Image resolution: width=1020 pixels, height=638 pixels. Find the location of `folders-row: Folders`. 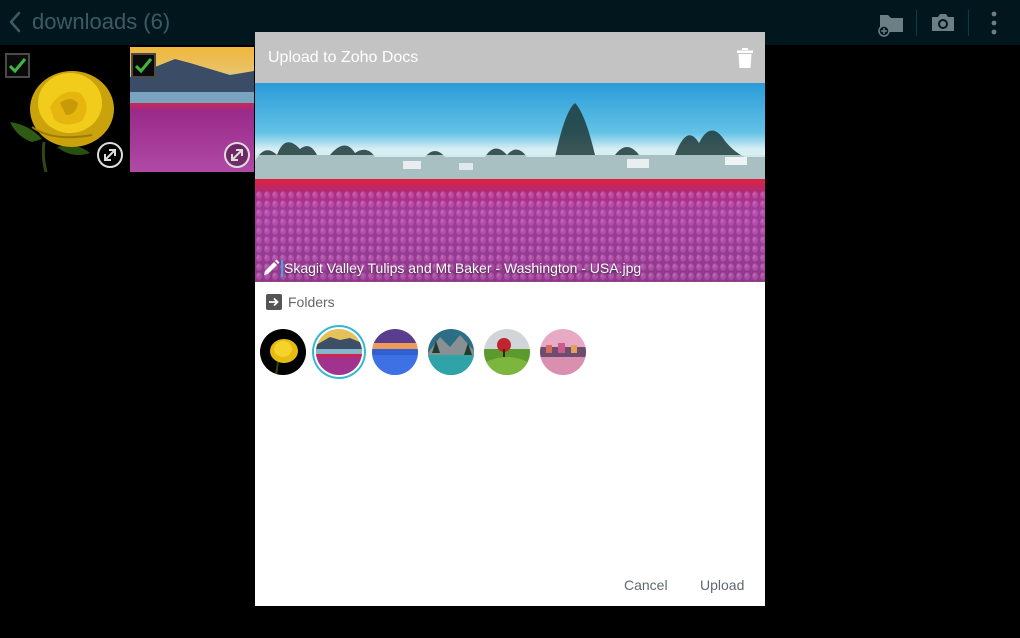

folders-row: Folders is located at coordinates (300, 302).